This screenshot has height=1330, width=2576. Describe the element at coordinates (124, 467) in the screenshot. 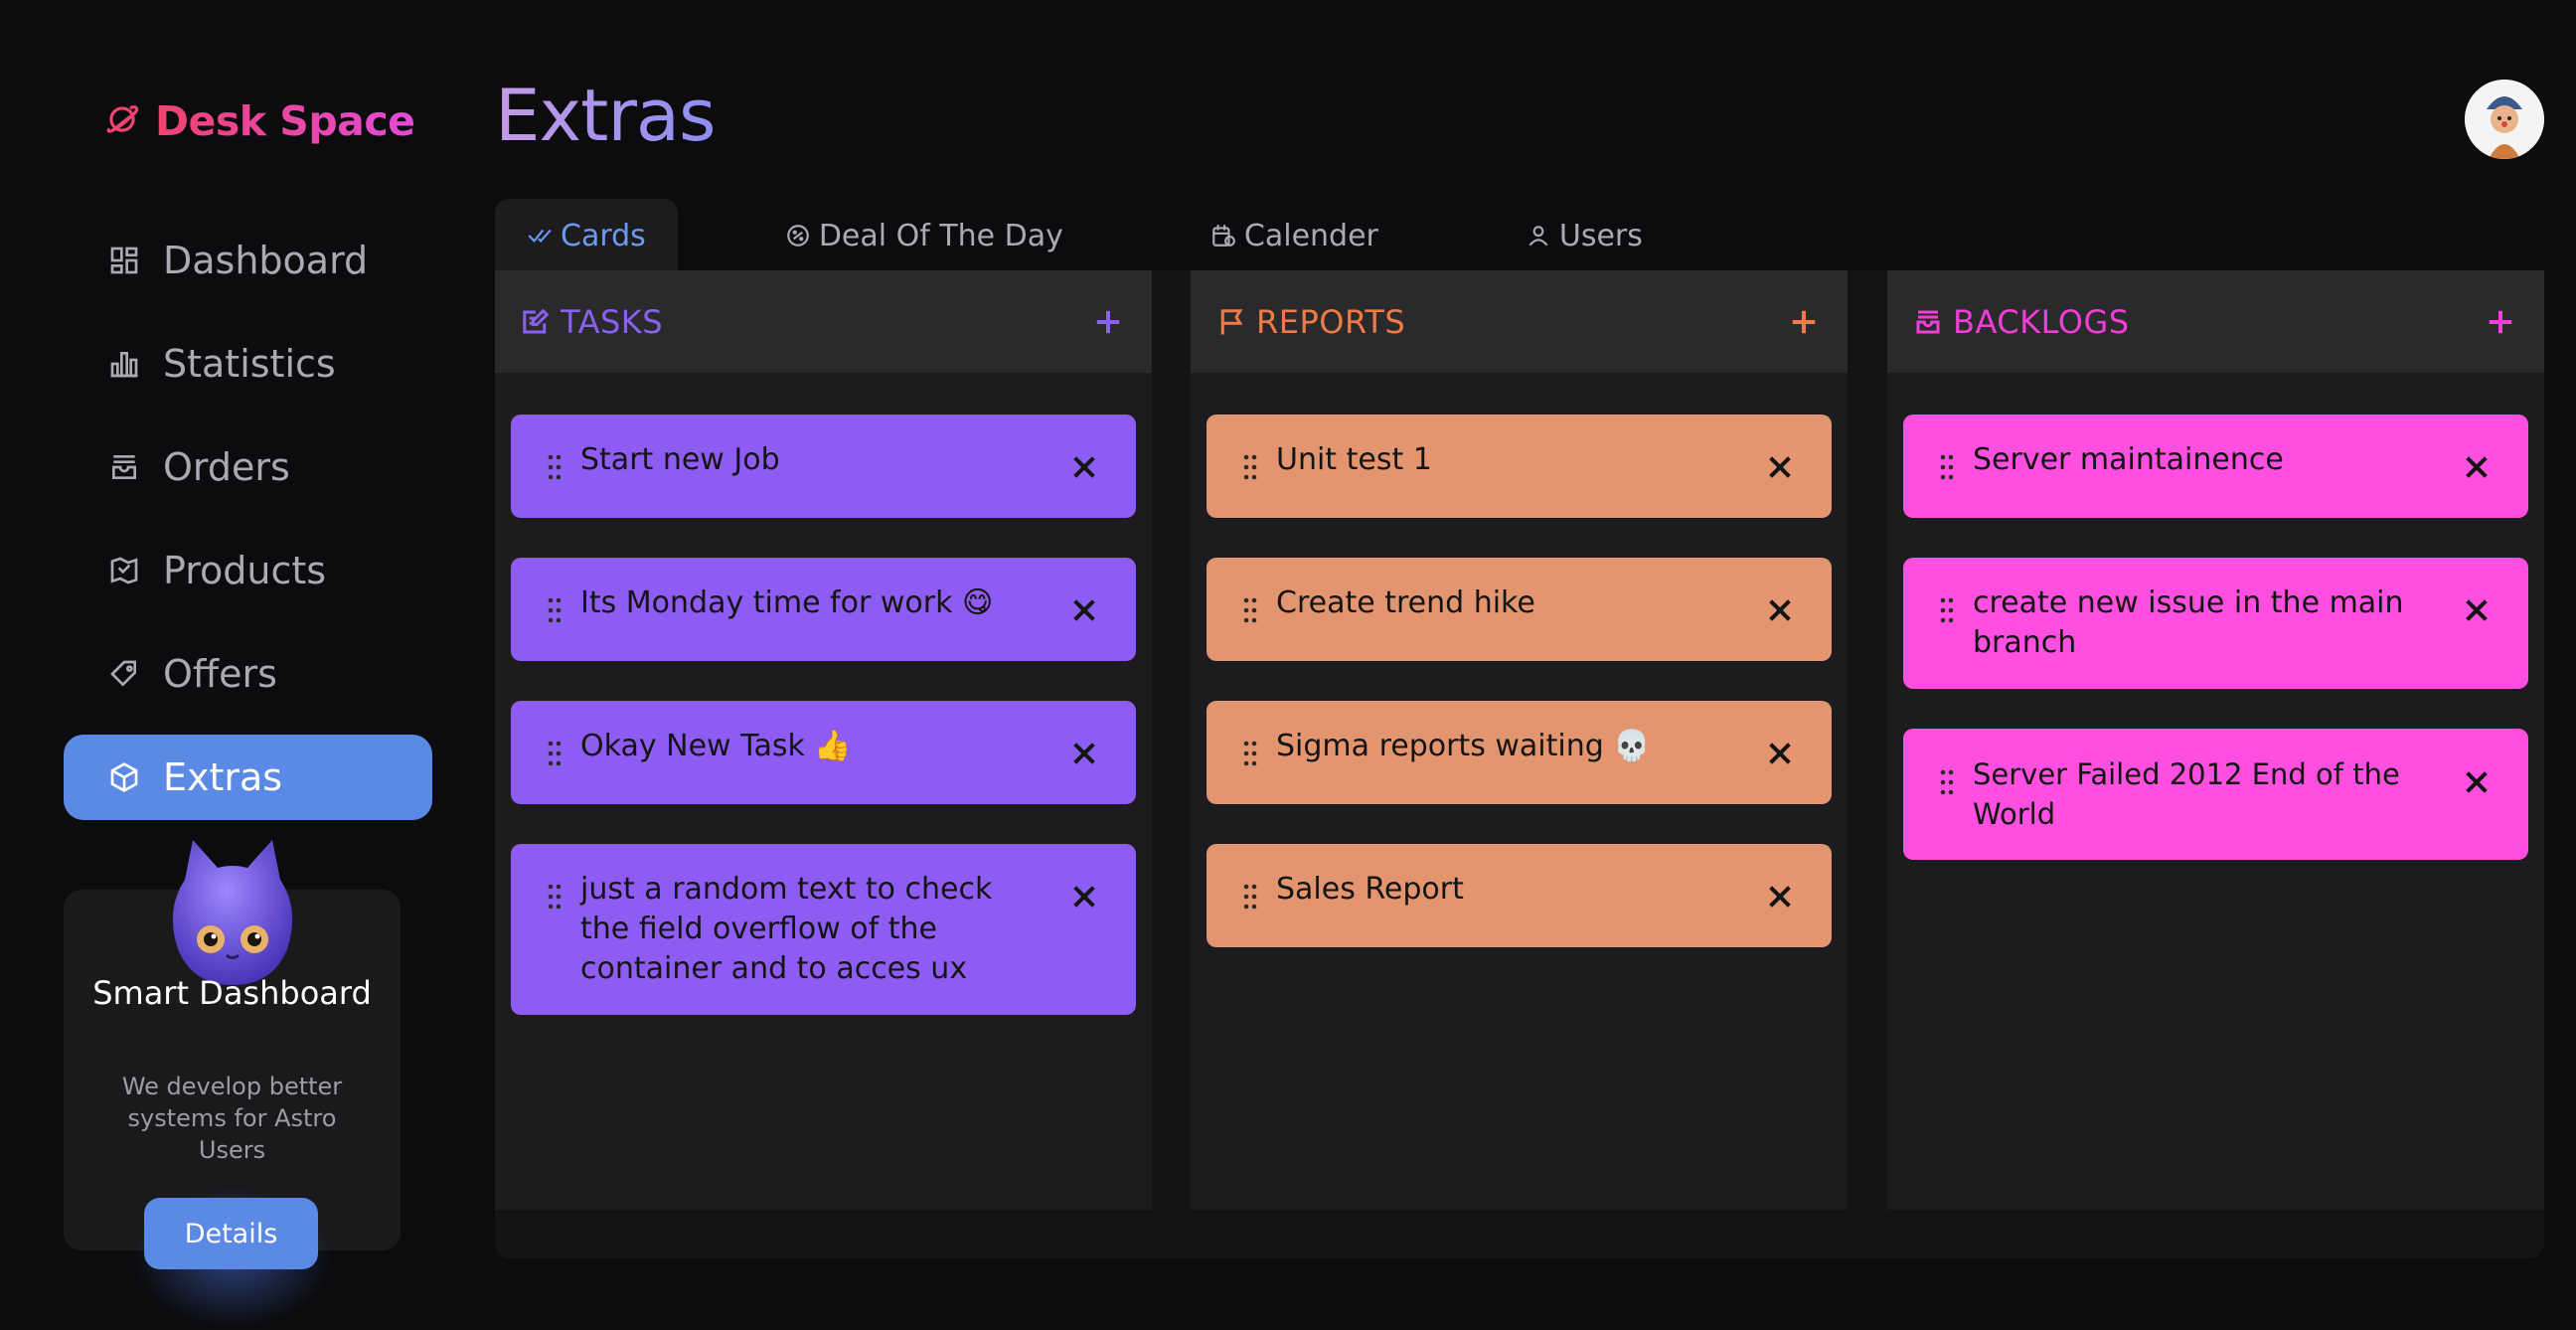

I see `inbox-icon` at that location.